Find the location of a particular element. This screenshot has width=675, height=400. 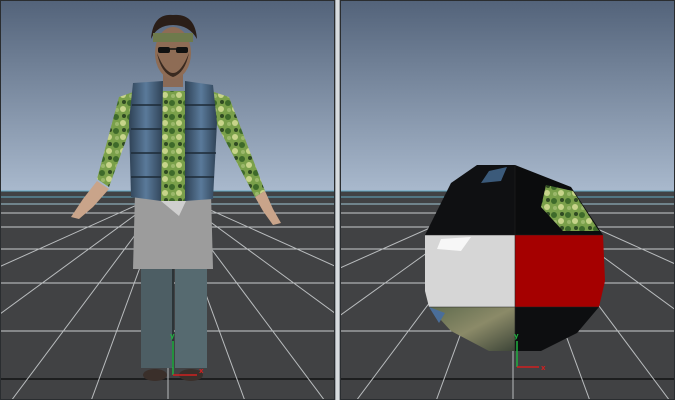

vest-right is located at coordinates (201, 141).